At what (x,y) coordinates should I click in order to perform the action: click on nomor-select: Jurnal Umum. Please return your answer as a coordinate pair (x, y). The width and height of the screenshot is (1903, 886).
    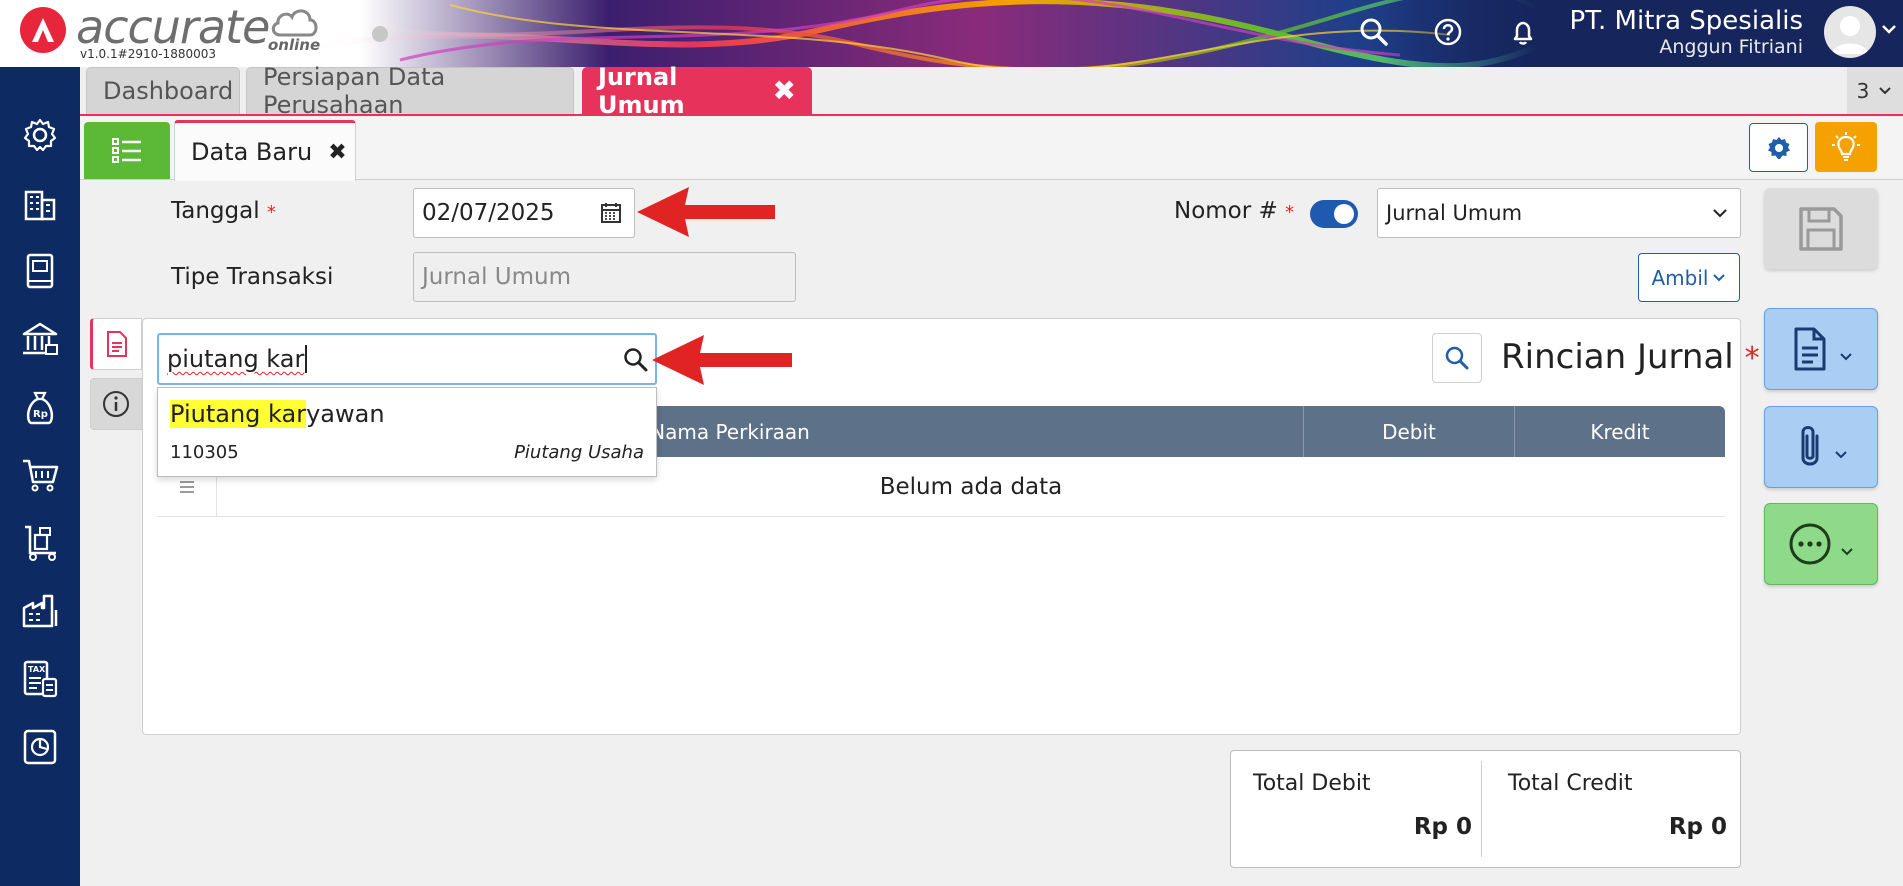
    Looking at the image, I should click on (1559, 213).